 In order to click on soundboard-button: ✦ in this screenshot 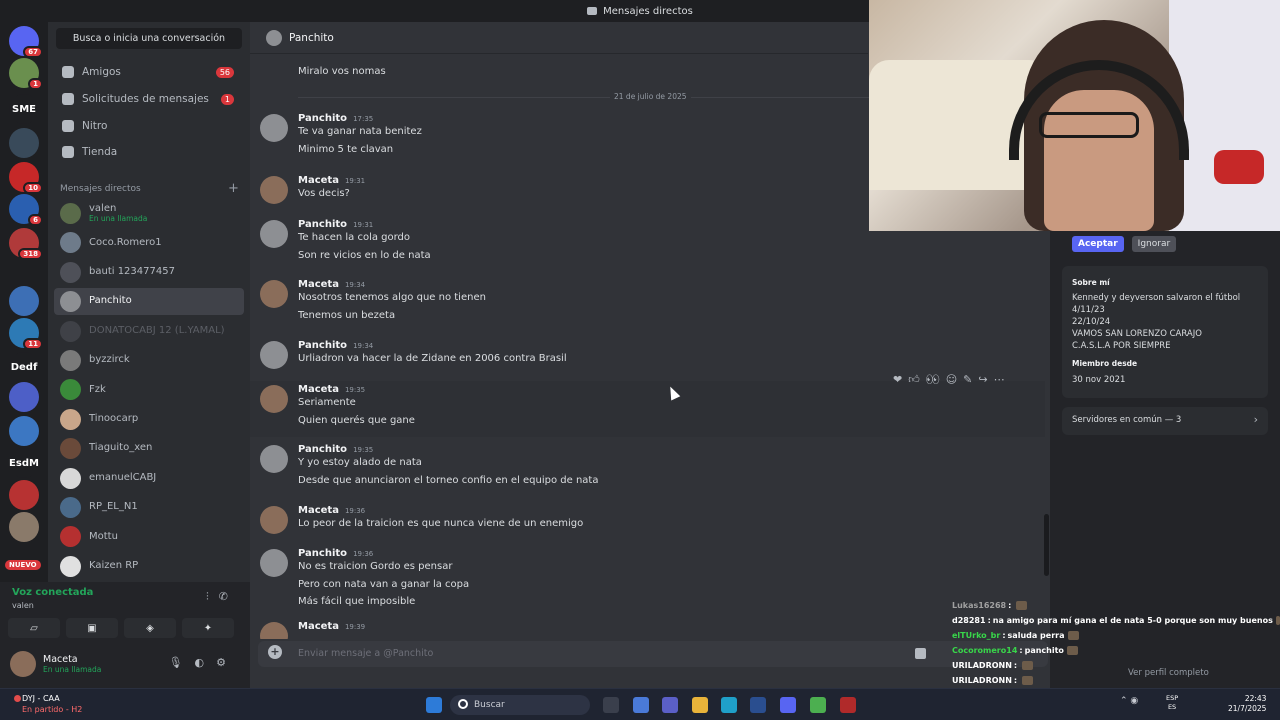, I will do `click(208, 628)`.